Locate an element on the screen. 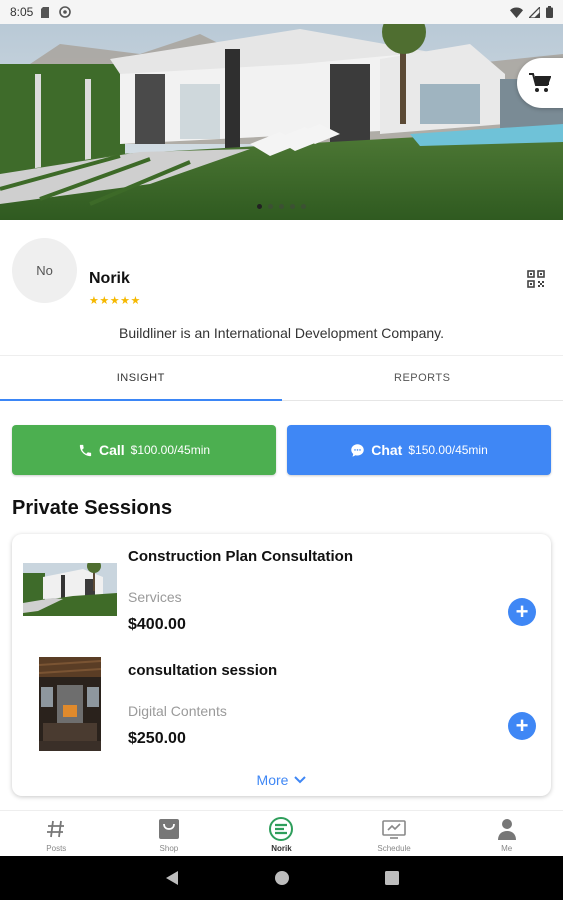 The width and height of the screenshot is (563, 900). nav-norik: Norik is located at coordinates (281, 833).